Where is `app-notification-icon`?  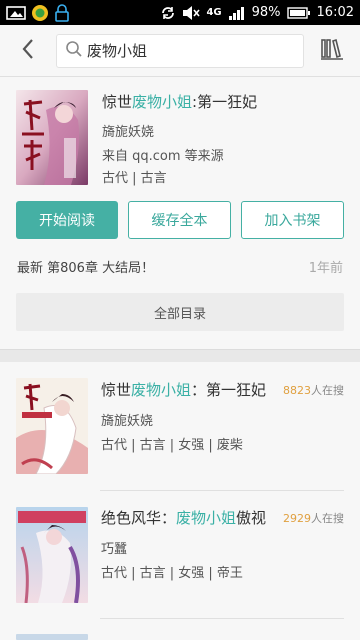 app-notification-icon is located at coordinates (40, 13).